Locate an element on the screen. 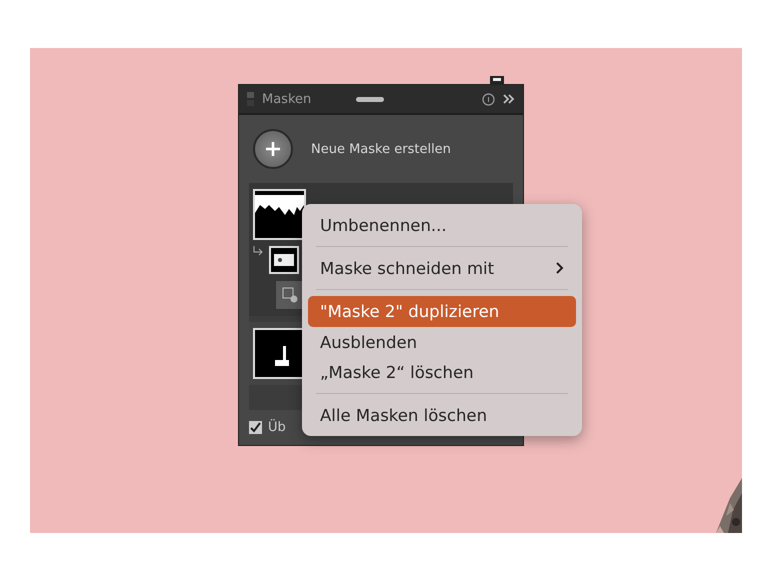 The width and height of the screenshot is (770, 578). mask-thumbnail is located at coordinates (279, 214).